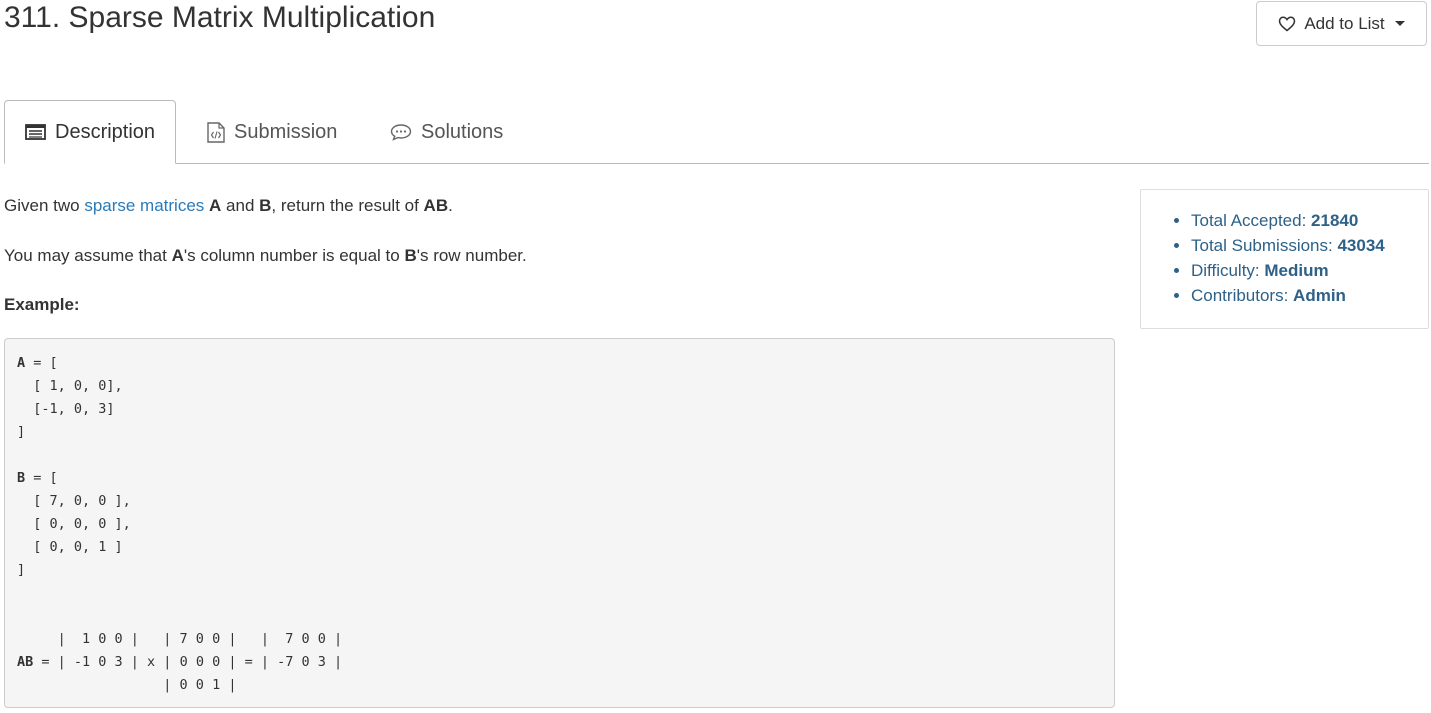 This screenshot has width=1431, height=713. Describe the element at coordinates (1228, 270) in the screenshot. I see `stat-label: Difficulty:` at that location.